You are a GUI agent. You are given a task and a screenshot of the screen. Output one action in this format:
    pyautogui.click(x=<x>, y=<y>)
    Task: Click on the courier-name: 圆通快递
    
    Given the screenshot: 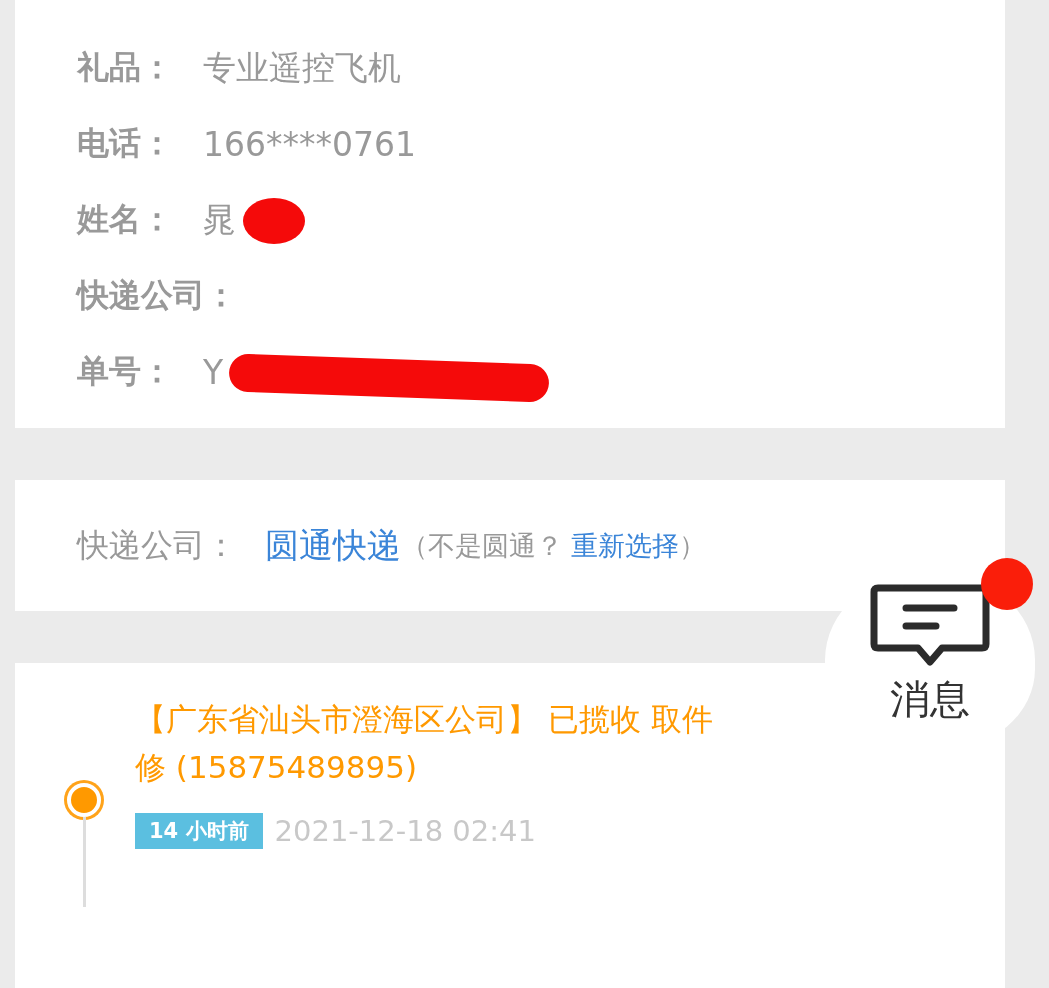 What is the action you would take?
    pyautogui.click(x=333, y=545)
    